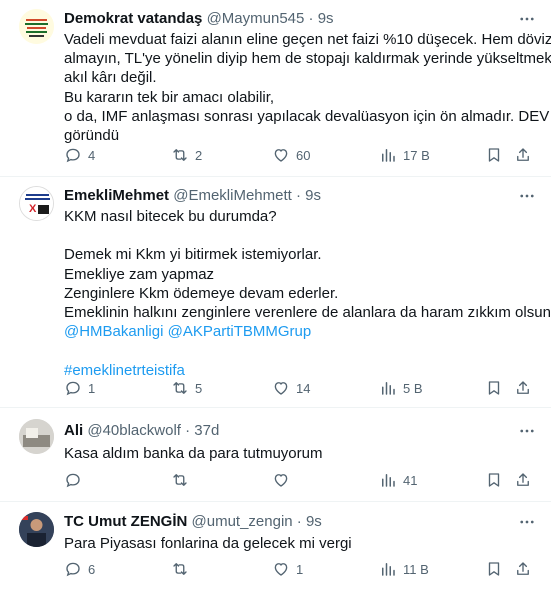  What do you see at coordinates (404, 155) in the screenshot?
I see `views-button: 17 B` at bounding box center [404, 155].